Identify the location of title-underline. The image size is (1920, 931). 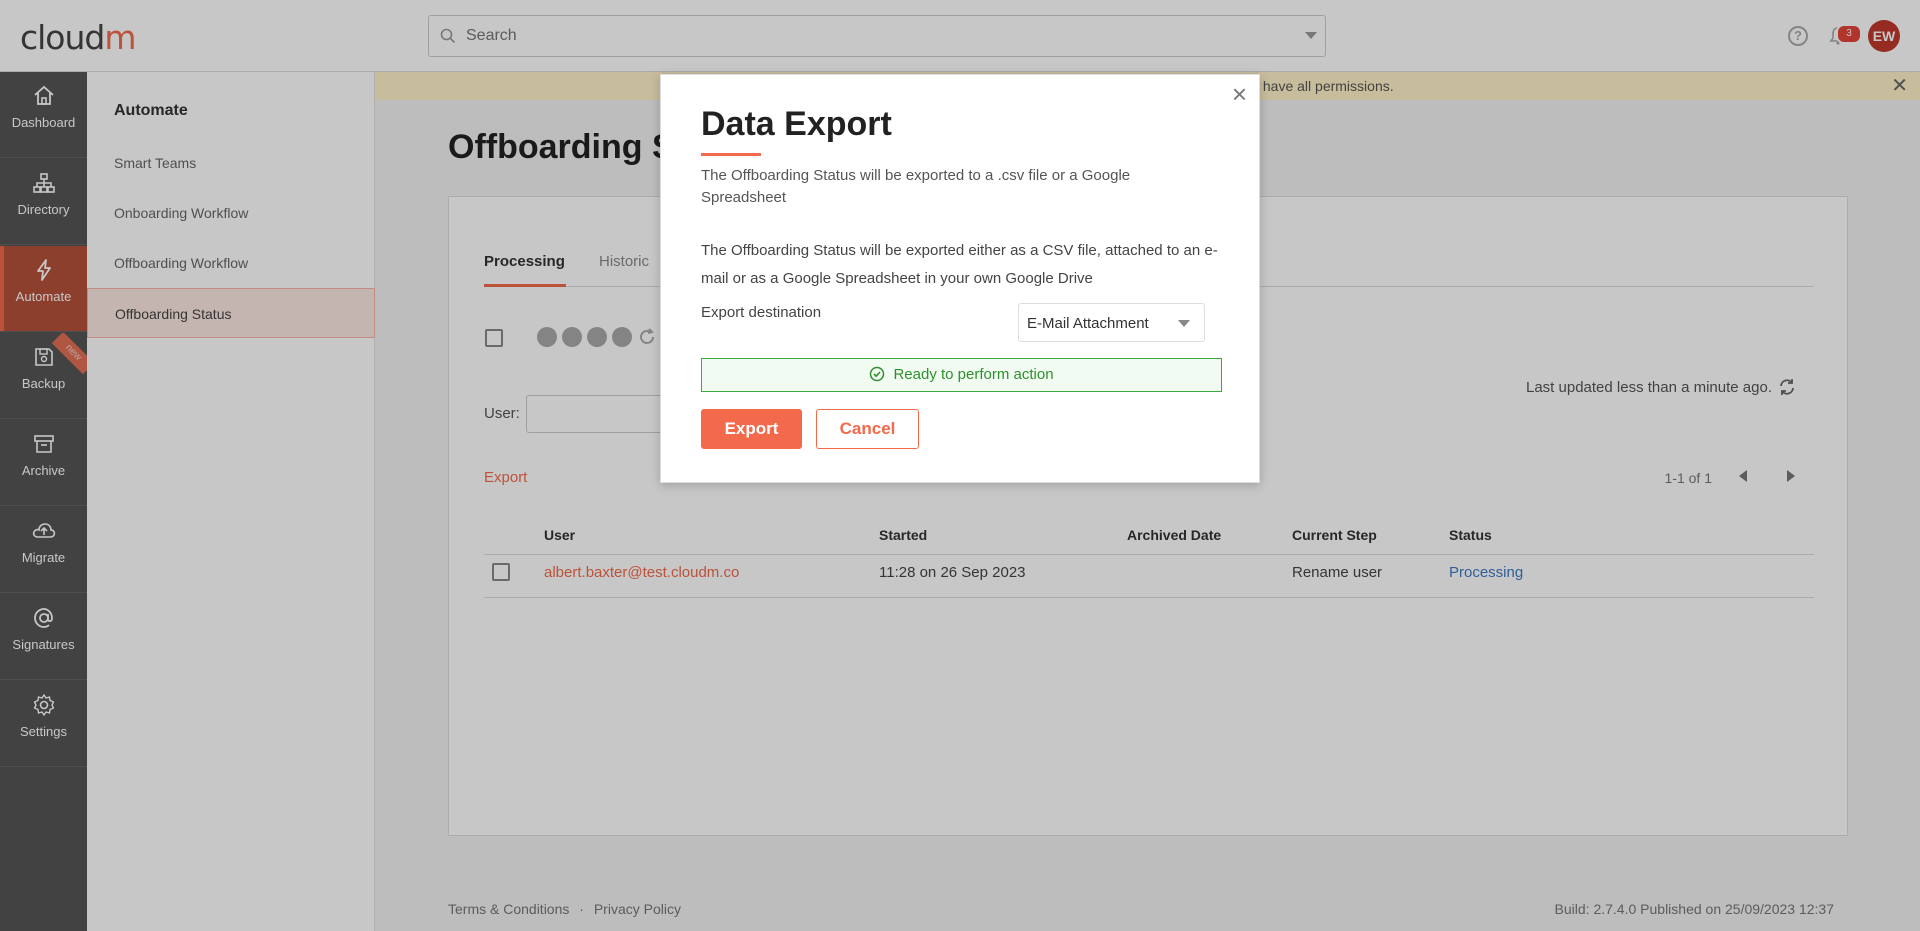
(731, 154).